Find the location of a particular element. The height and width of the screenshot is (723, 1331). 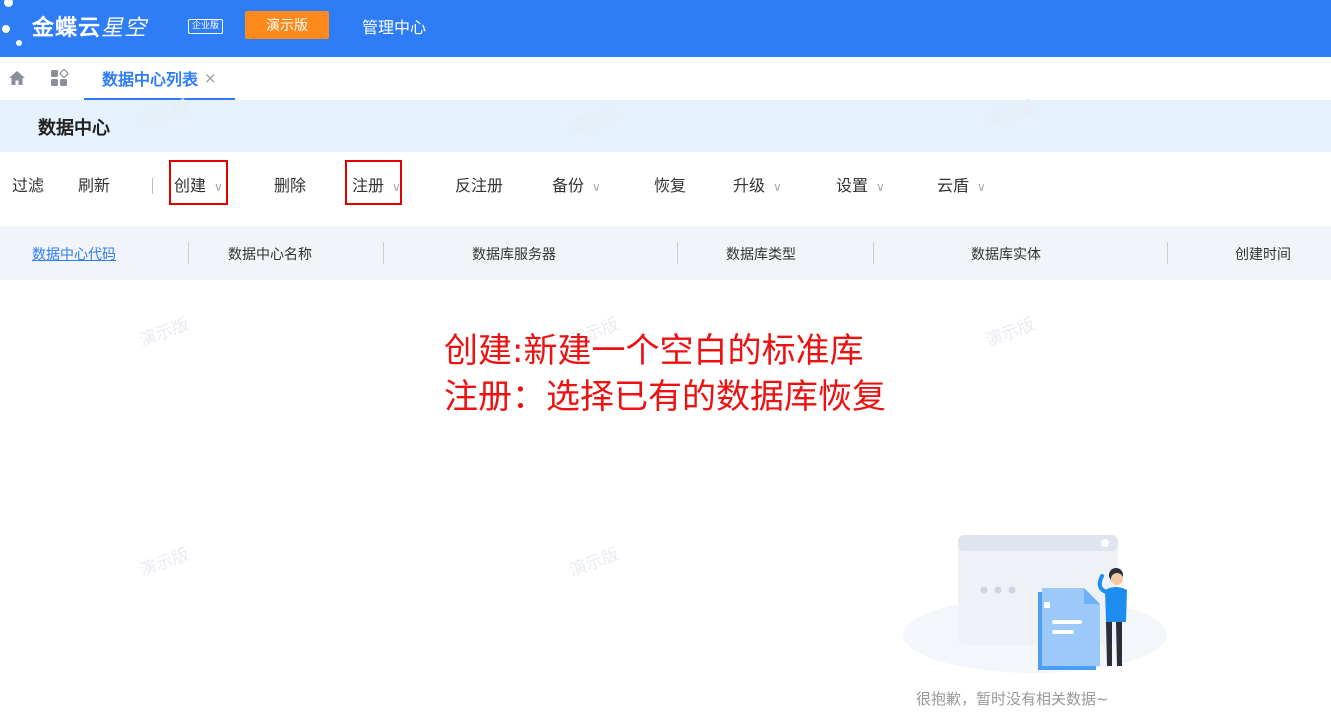

empty-state-message: 很抱歉，暂时没有相关数据~ is located at coordinates (1012, 699).